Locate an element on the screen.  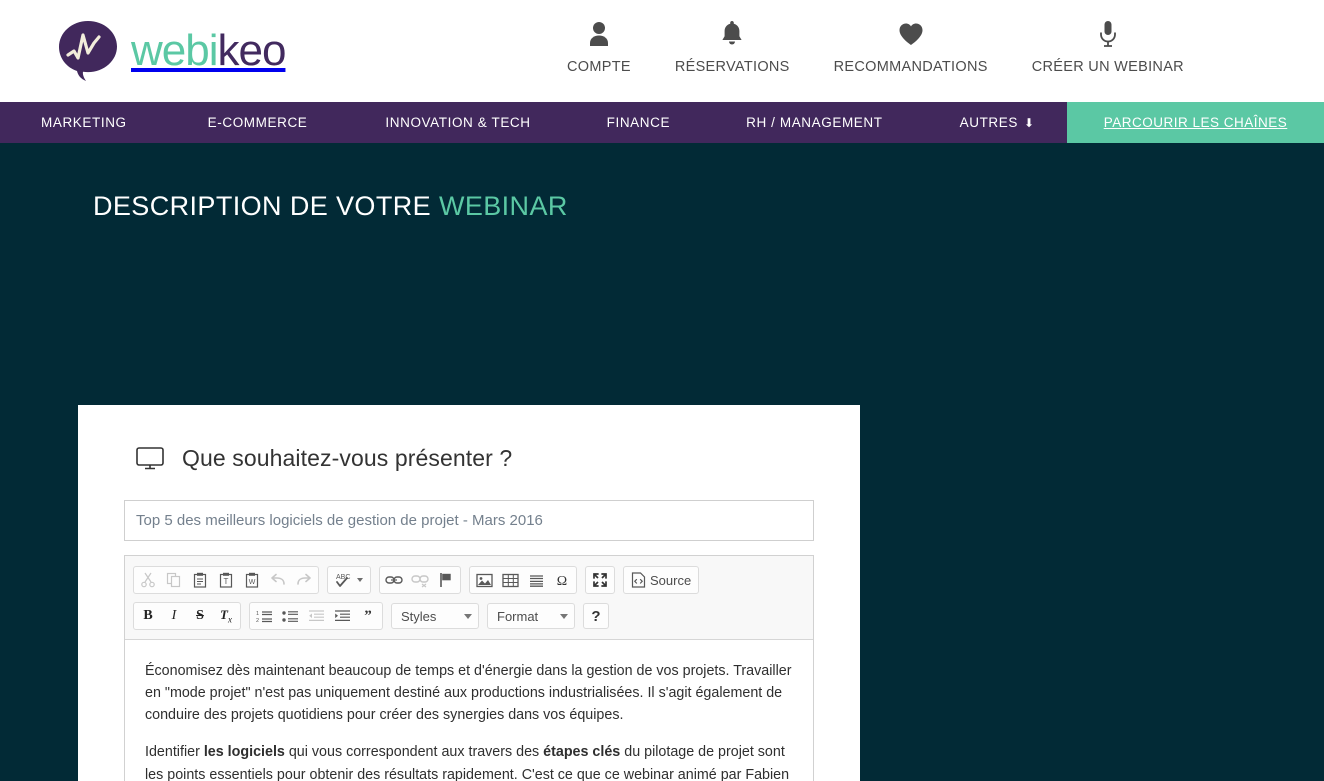
maximize-icon is located at coordinates (600, 580).